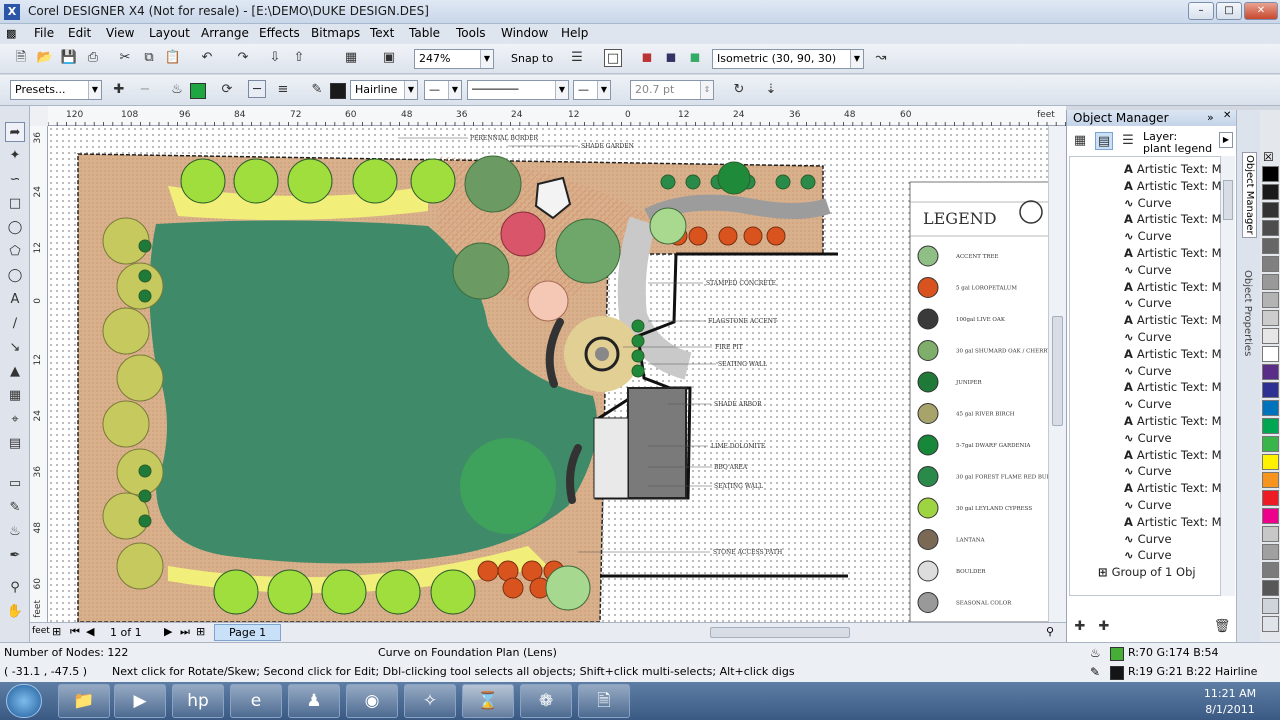 The height and width of the screenshot is (720, 1280). What do you see at coordinates (1230, 709) in the screenshot?
I see `clock-date: 8/1/2011` at bounding box center [1230, 709].